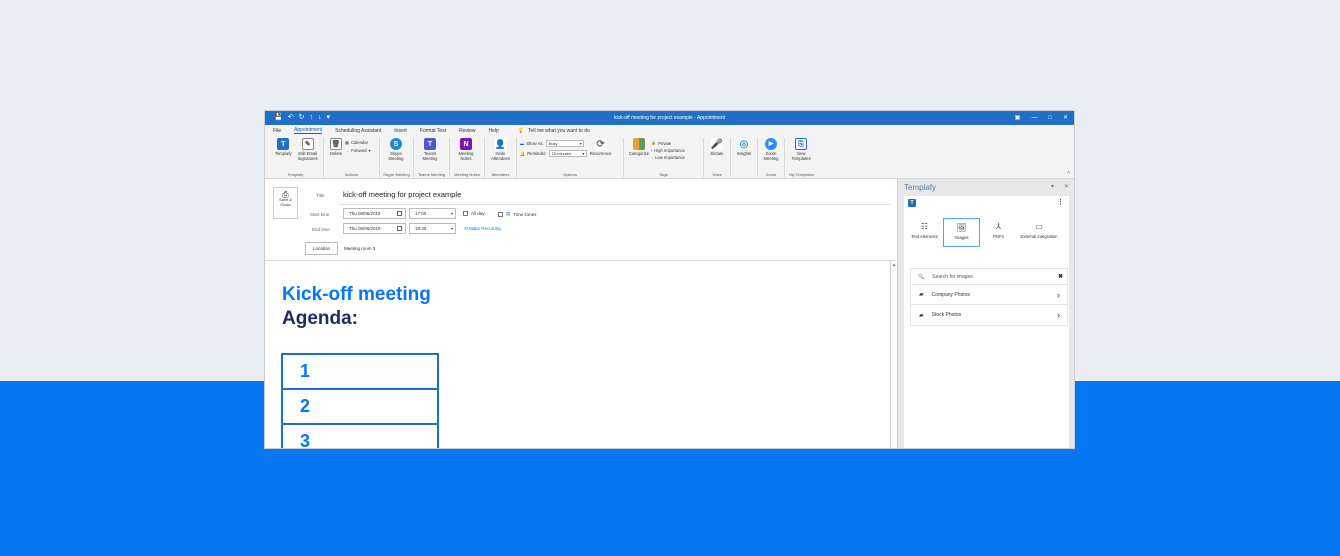 The image size is (1340, 556). What do you see at coordinates (432, 228) in the screenshot?
I see `end-time-select: 19:30` at bounding box center [432, 228].